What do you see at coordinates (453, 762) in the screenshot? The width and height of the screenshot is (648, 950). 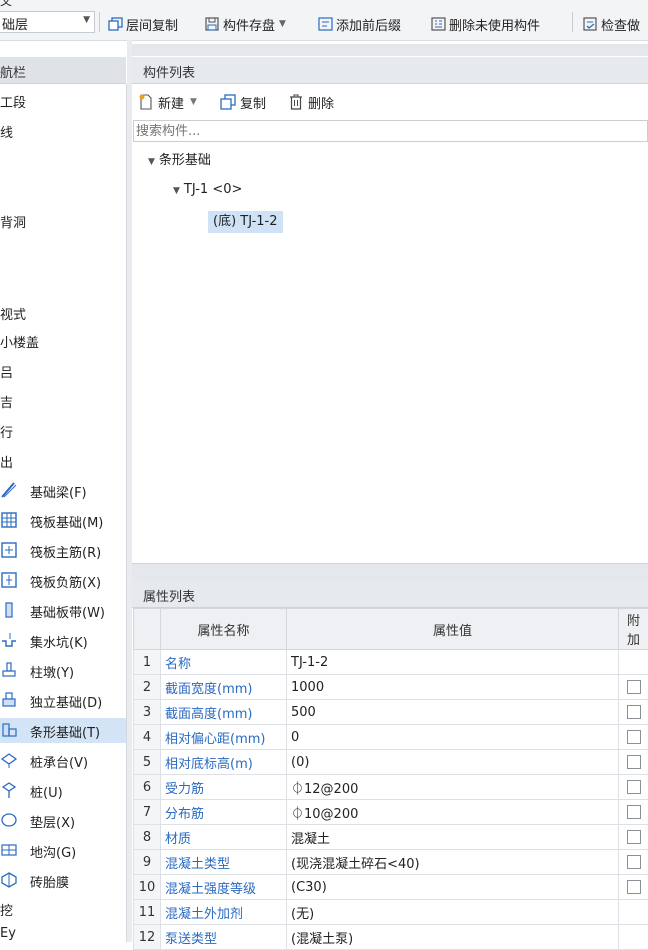 I see `property-value: (0)` at bounding box center [453, 762].